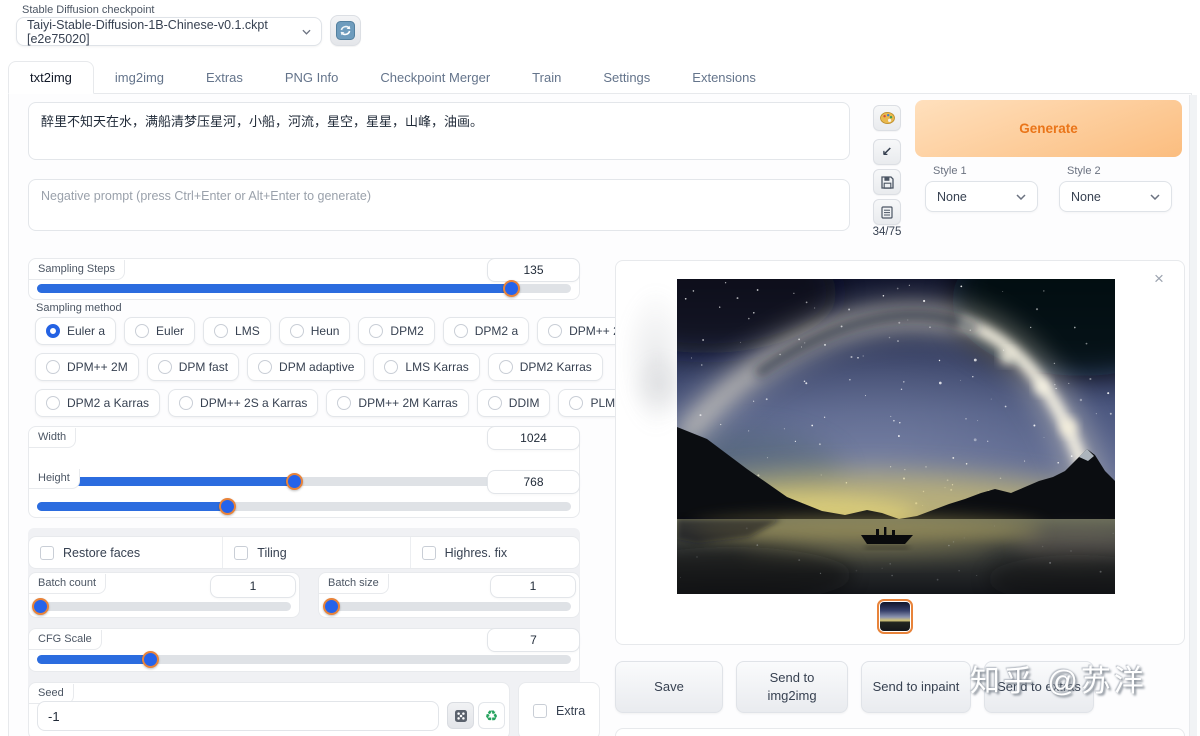  Describe the element at coordinates (139, 77) in the screenshot. I see `tab-img2img: img2img` at that location.